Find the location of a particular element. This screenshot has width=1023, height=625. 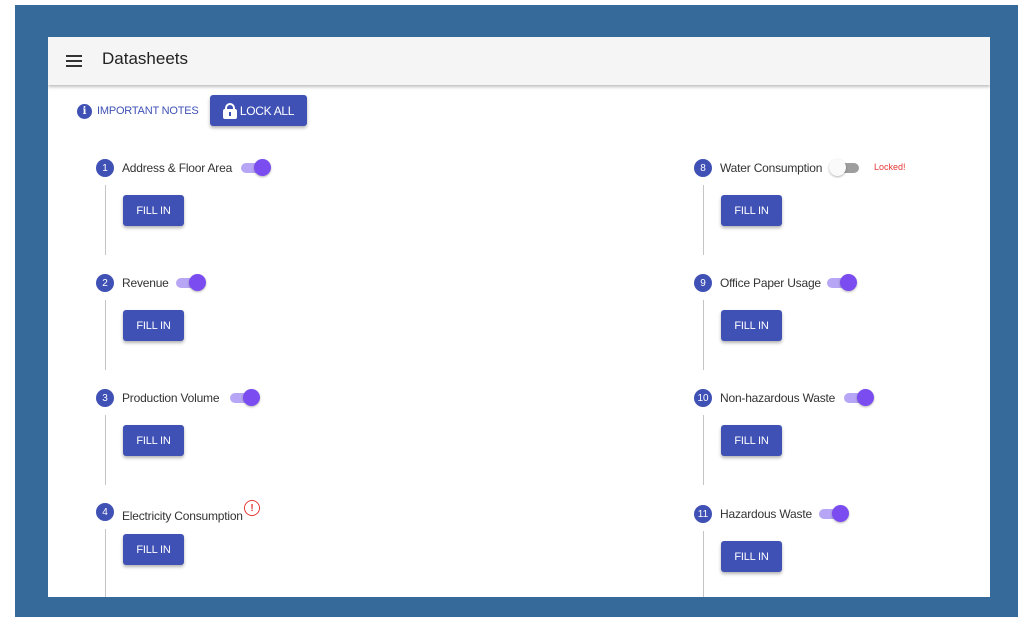

important-notes-link: i IMPORTANT NOTES is located at coordinates (138, 111).